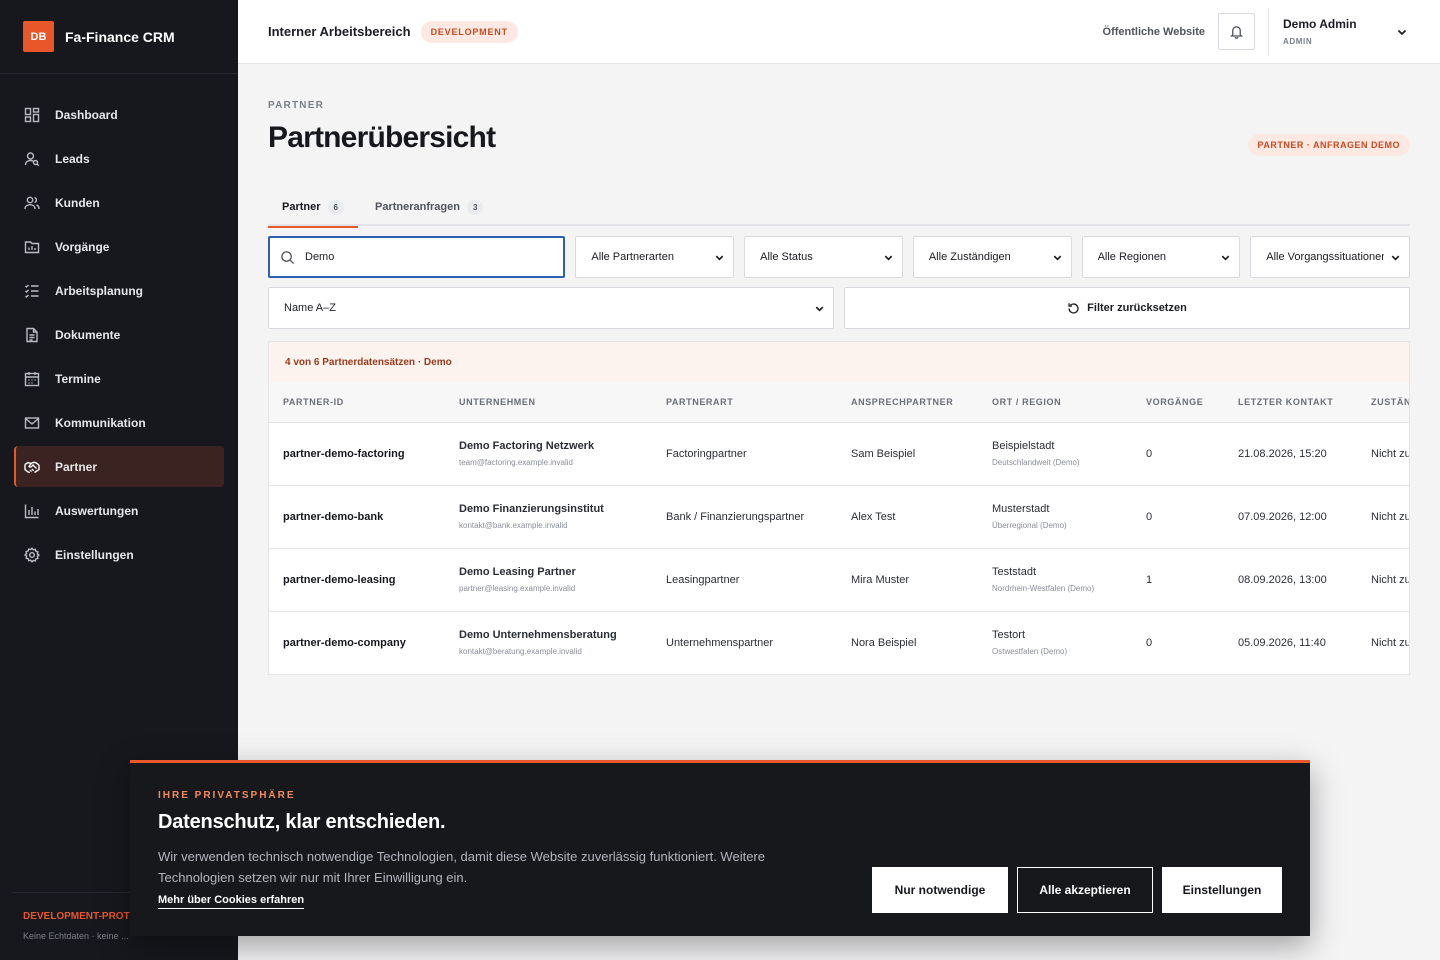  Describe the element at coordinates (992, 257) in the screenshot. I see `owner-select: Alle Zuständigen` at that location.